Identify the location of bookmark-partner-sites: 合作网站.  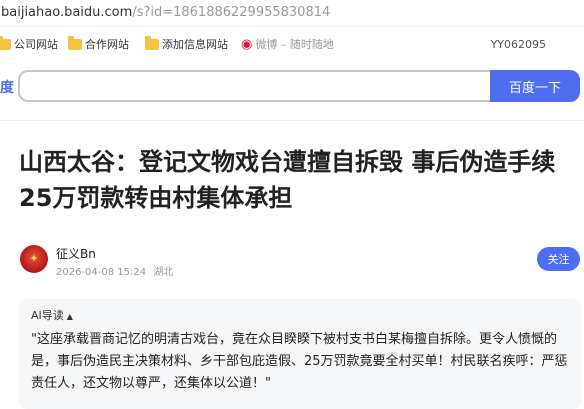
(98, 43).